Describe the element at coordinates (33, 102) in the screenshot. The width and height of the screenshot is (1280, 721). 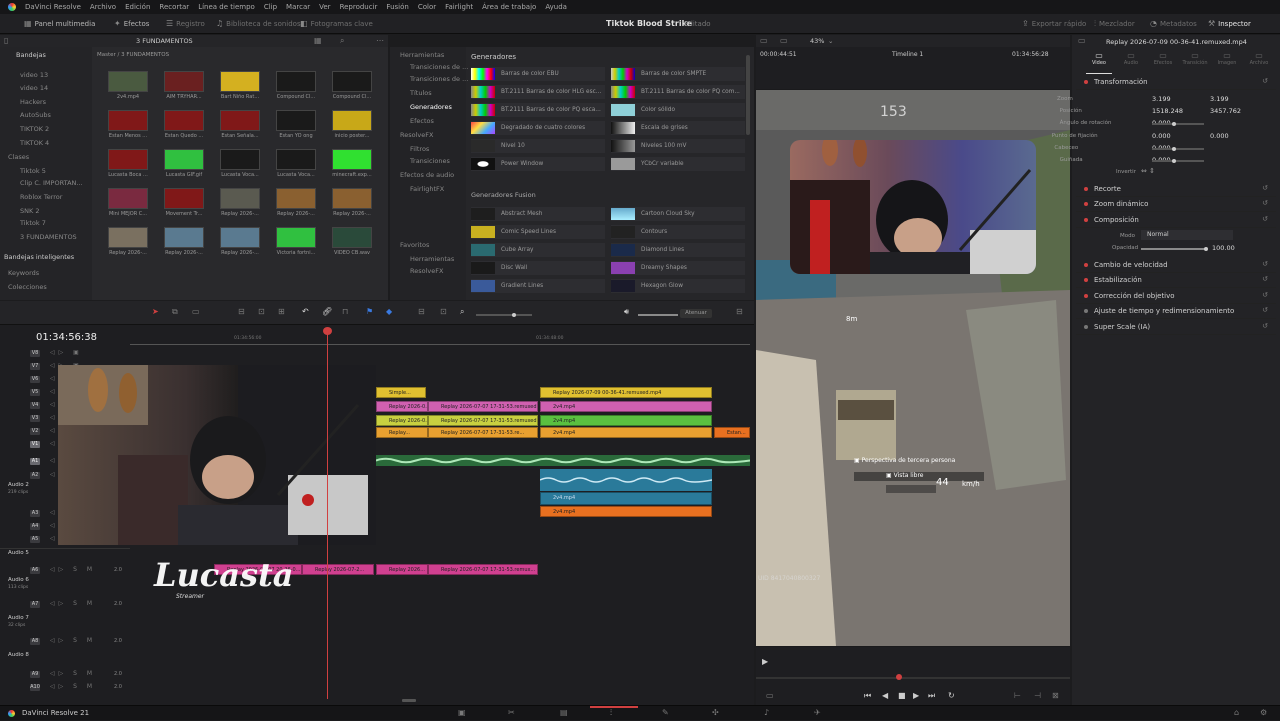
I see `bin-item: Hackers` at that location.